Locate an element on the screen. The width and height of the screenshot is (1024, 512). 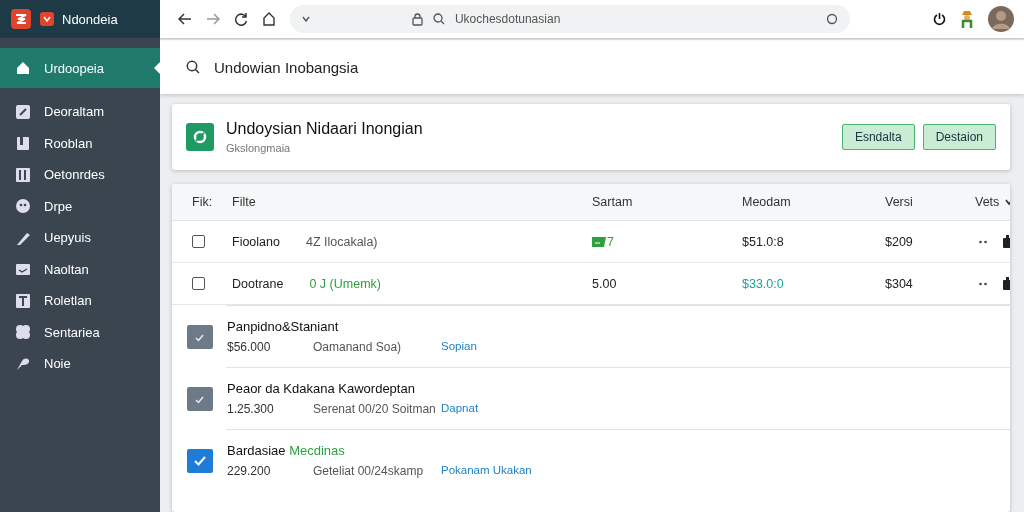
item-detail: Oamanand Soa) is located at coordinates (358, 347).